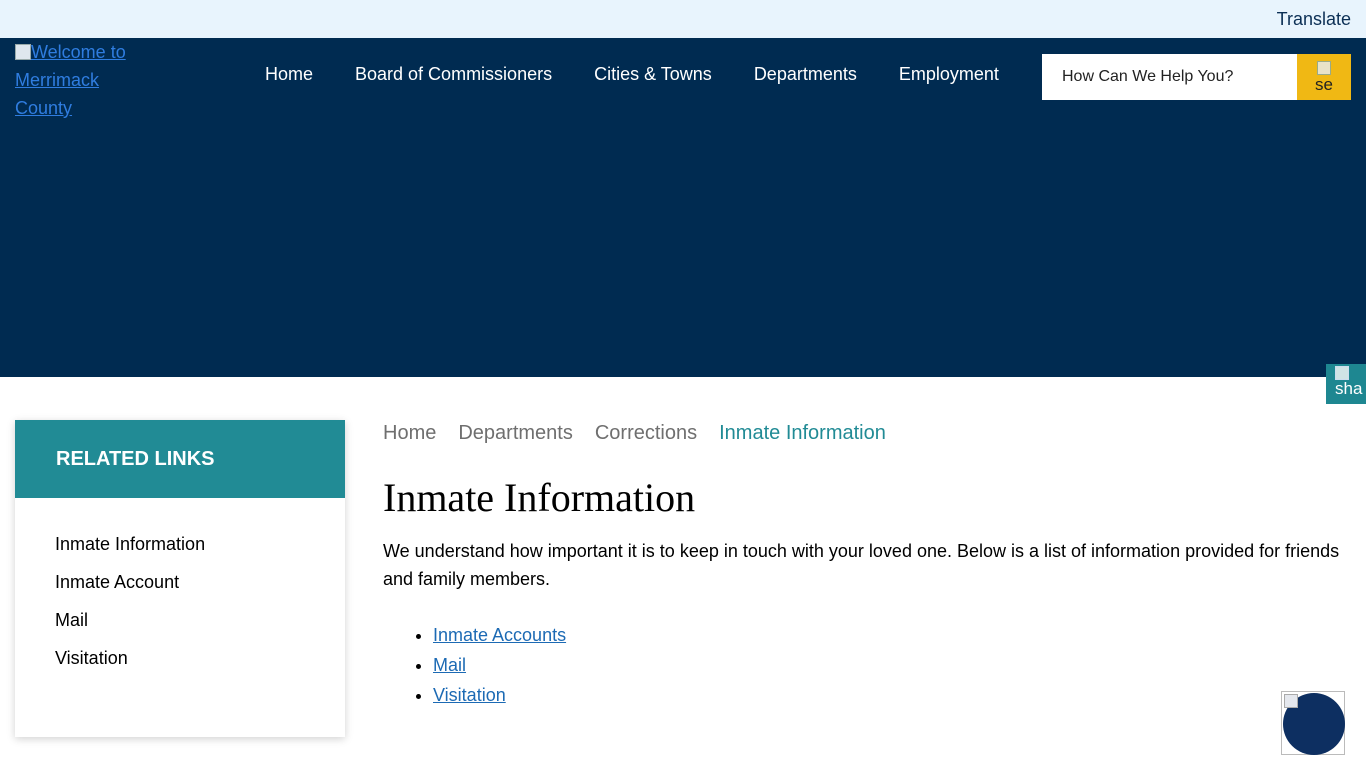 Image resolution: width=1366 pixels, height=768 pixels. I want to click on sidebar-title: RELATED LINKS, so click(180, 459).